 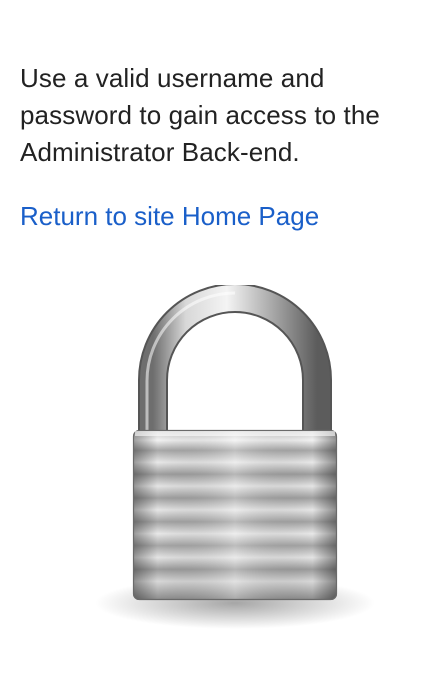 I want to click on return-home-link: Return to site Home Page, so click(x=169, y=216).